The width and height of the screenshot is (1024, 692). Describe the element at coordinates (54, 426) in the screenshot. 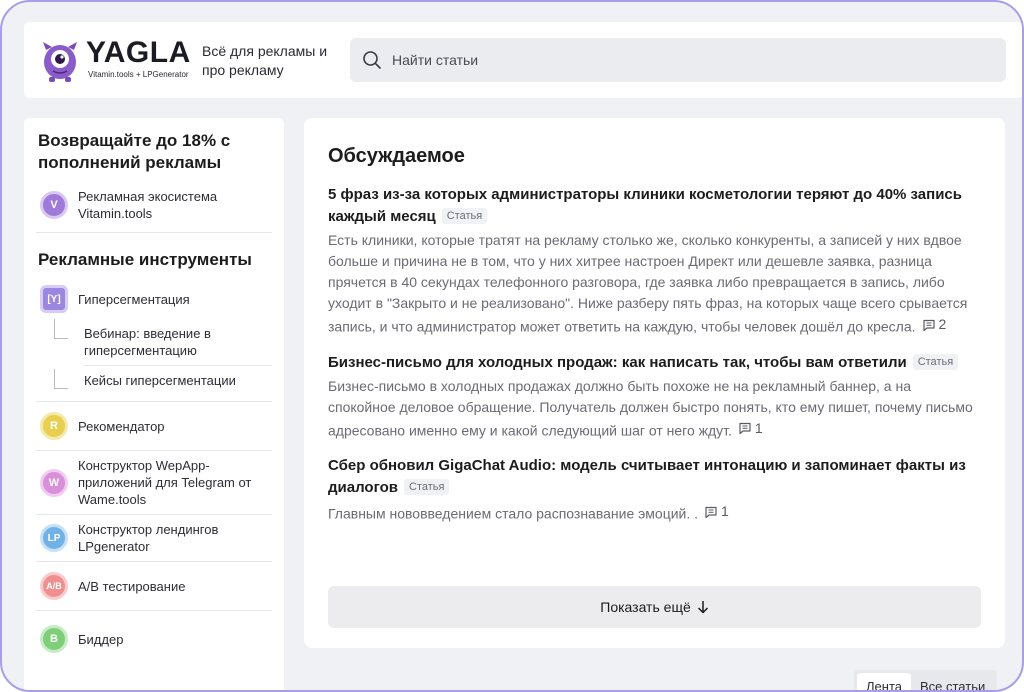

I see `recommender-badge-icon: R` at that location.